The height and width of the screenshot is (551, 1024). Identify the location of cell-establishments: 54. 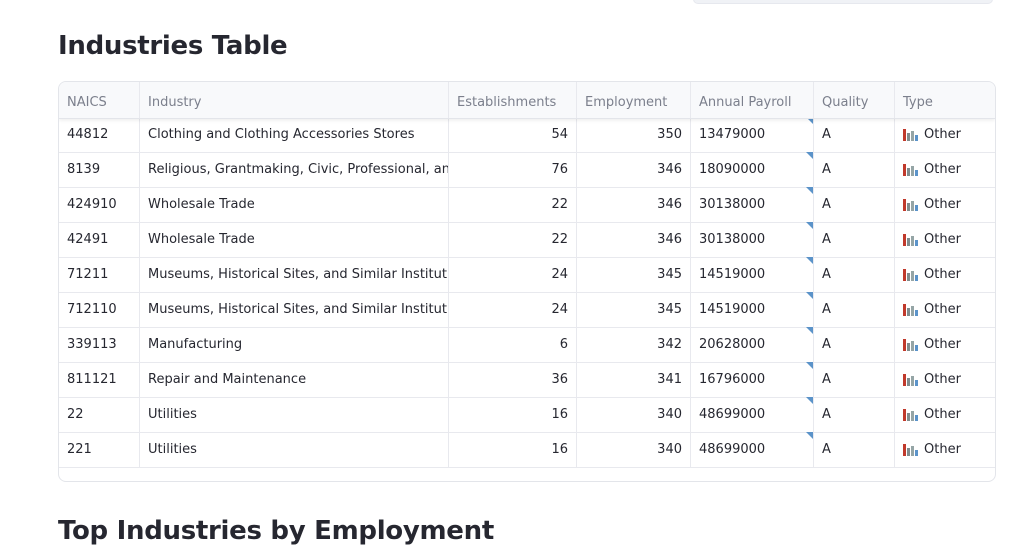
(513, 134).